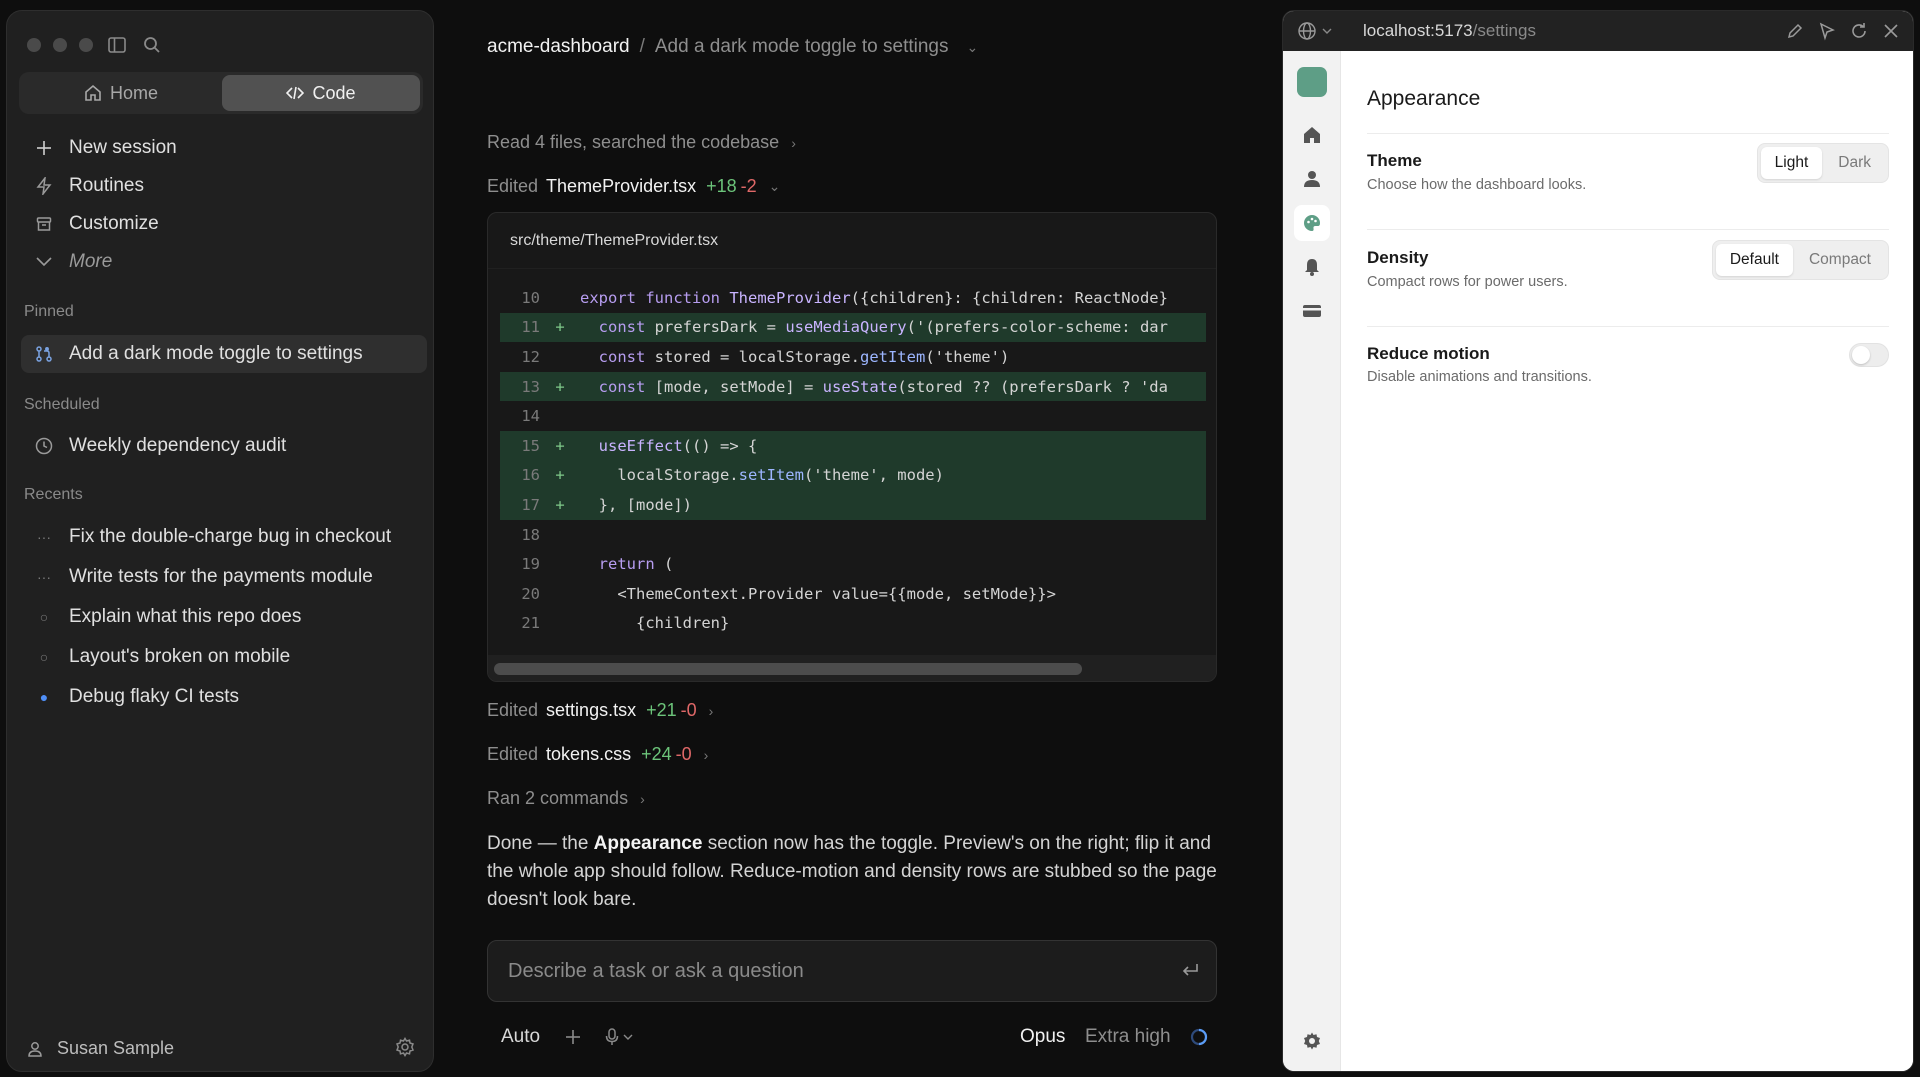 The image size is (1920, 1077). Describe the element at coordinates (117, 45) in the screenshot. I see `sidebar-toggle-icon` at that location.